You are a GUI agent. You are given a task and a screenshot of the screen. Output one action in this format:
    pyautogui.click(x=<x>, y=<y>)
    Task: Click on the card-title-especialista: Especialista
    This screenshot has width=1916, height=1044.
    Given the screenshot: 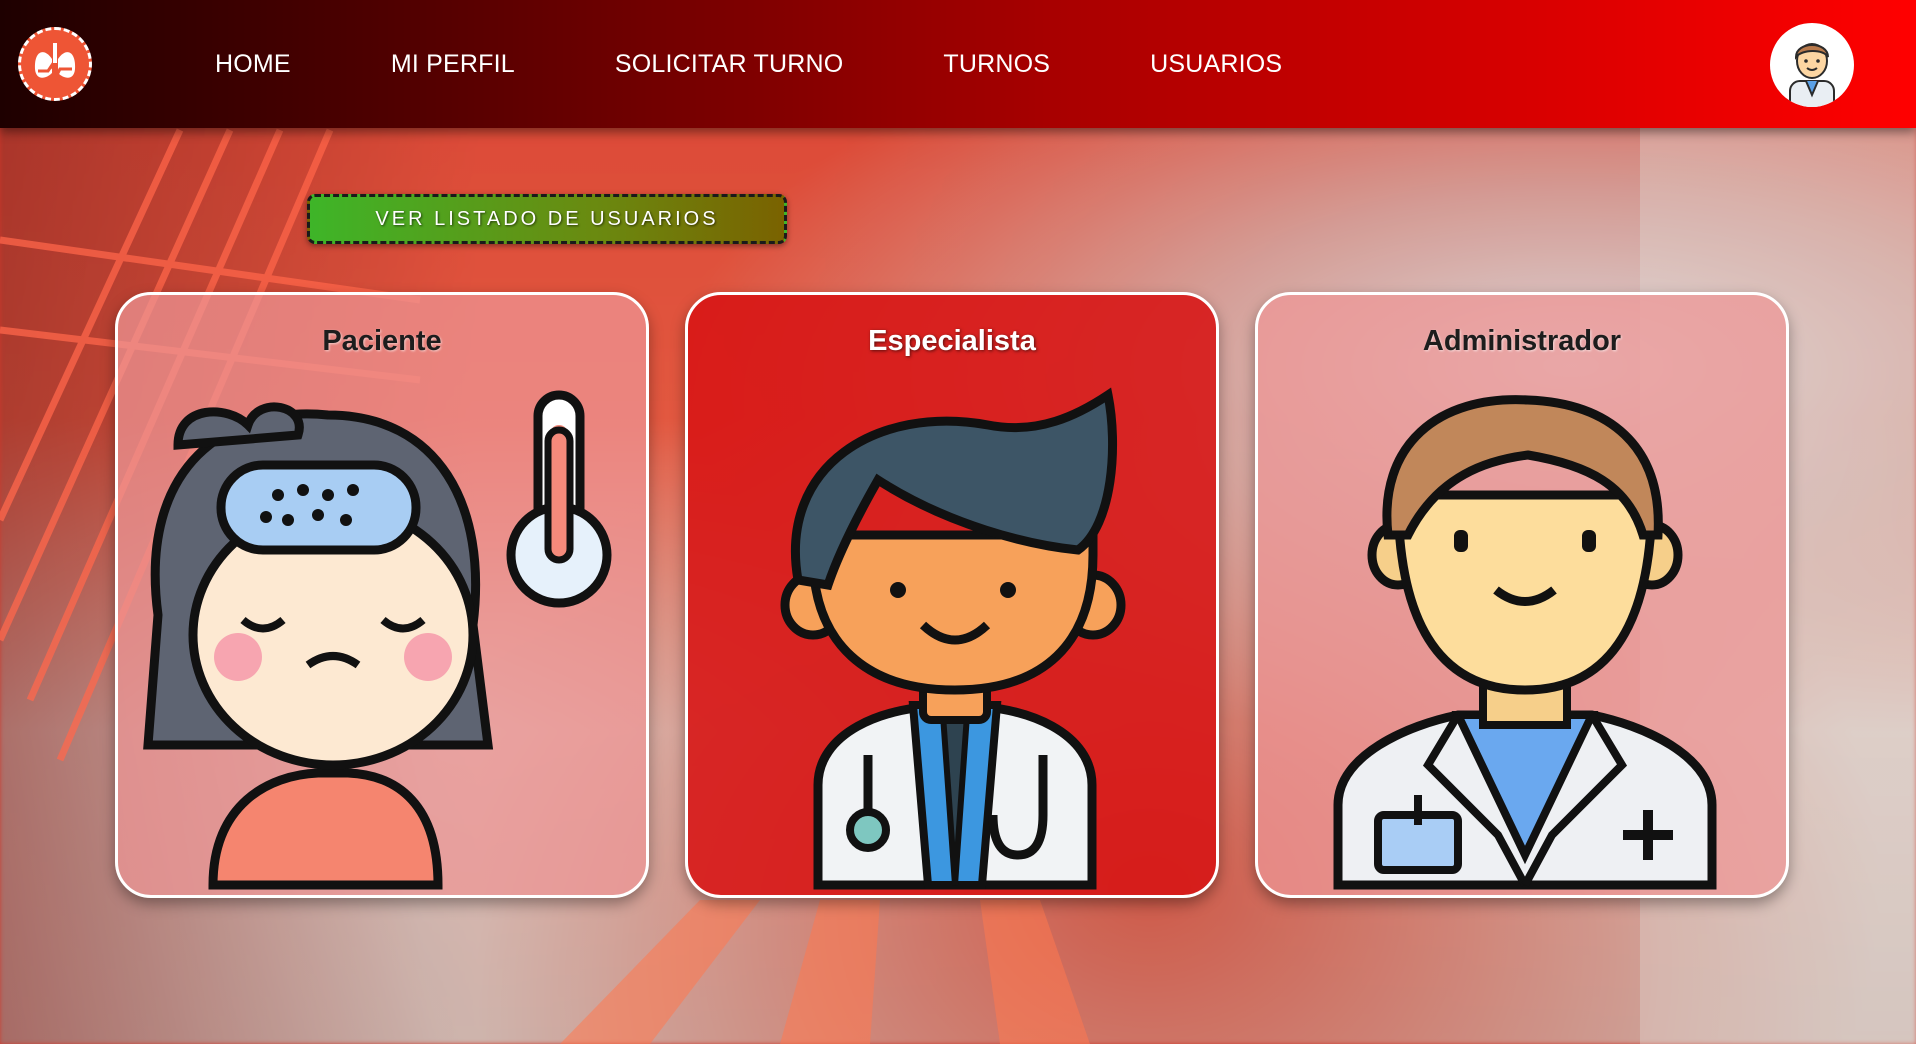 What is the action you would take?
    pyautogui.click(x=952, y=341)
    